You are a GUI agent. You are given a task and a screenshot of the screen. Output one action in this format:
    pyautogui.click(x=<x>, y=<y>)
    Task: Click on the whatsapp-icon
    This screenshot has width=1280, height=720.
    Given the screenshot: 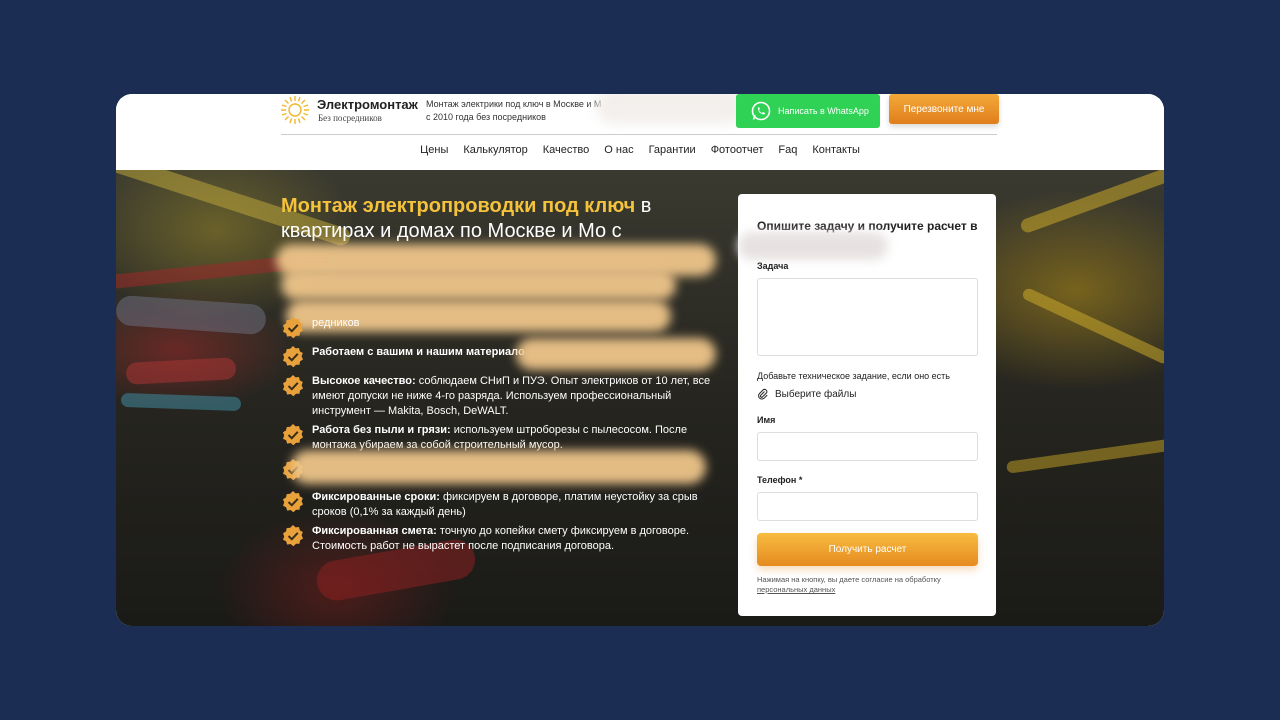 What is the action you would take?
    pyautogui.click(x=761, y=111)
    